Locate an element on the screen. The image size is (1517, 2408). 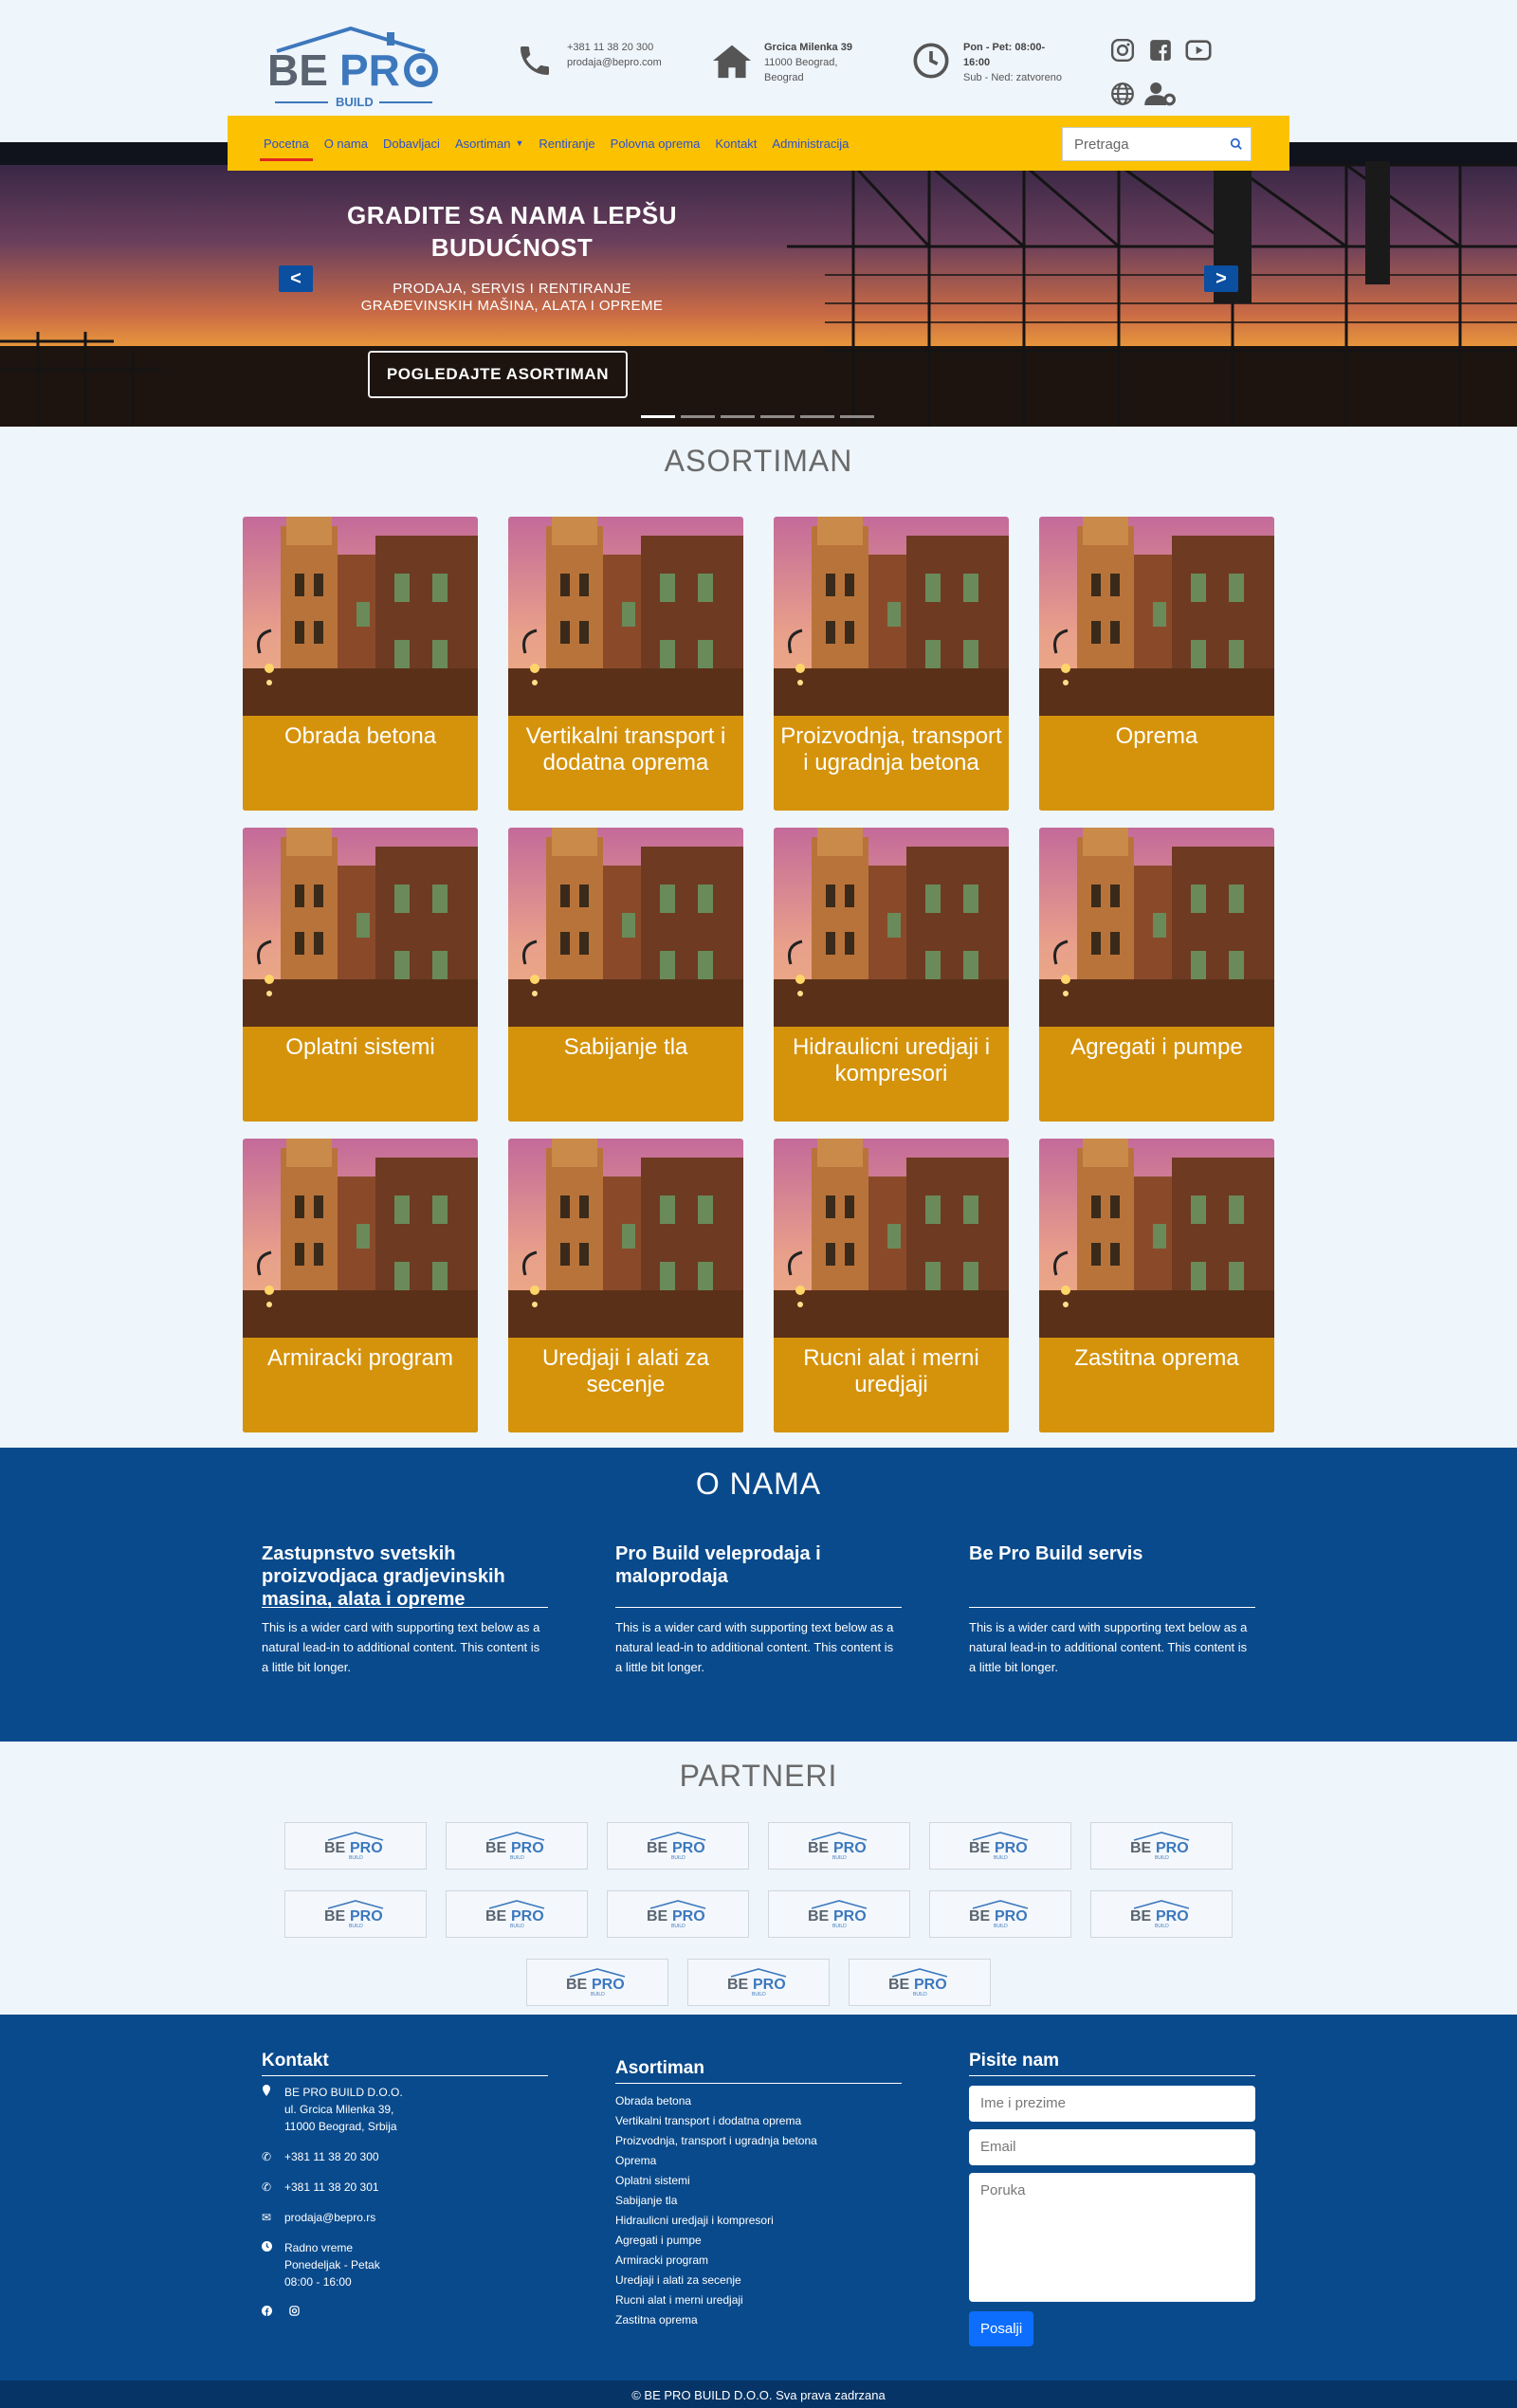
assortment-card: Oplatni sistemi is located at coordinates (360, 975).